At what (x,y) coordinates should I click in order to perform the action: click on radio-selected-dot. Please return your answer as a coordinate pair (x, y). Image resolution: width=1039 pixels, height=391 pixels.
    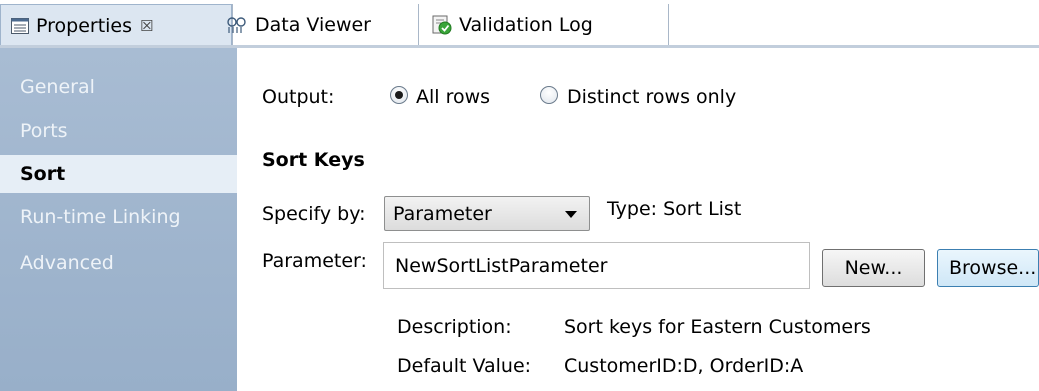
    Looking at the image, I should click on (399, 95).